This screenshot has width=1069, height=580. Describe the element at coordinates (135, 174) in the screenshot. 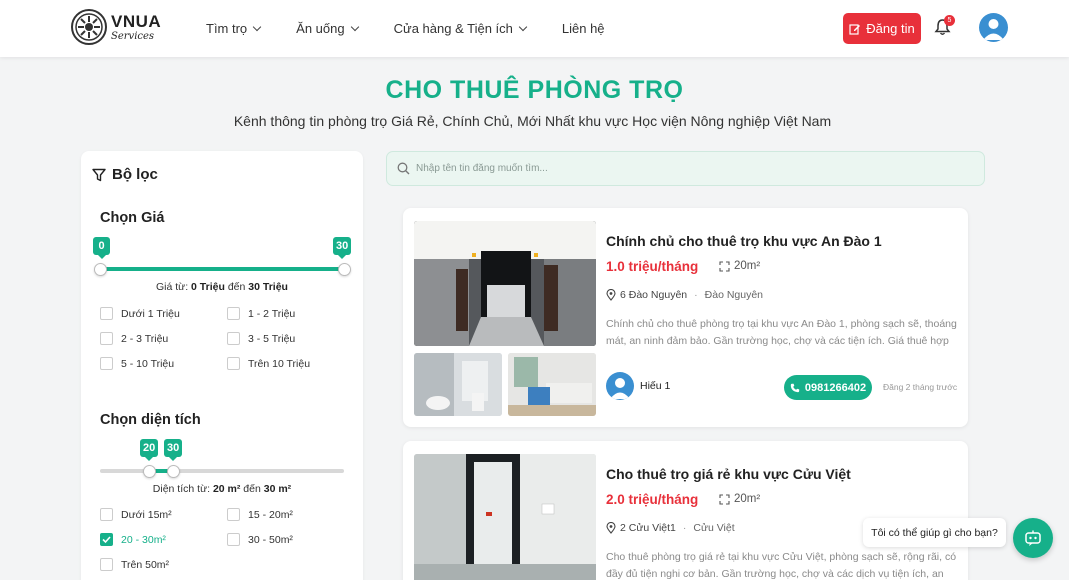

I see `filter-title: Bộ lọc` at that location.